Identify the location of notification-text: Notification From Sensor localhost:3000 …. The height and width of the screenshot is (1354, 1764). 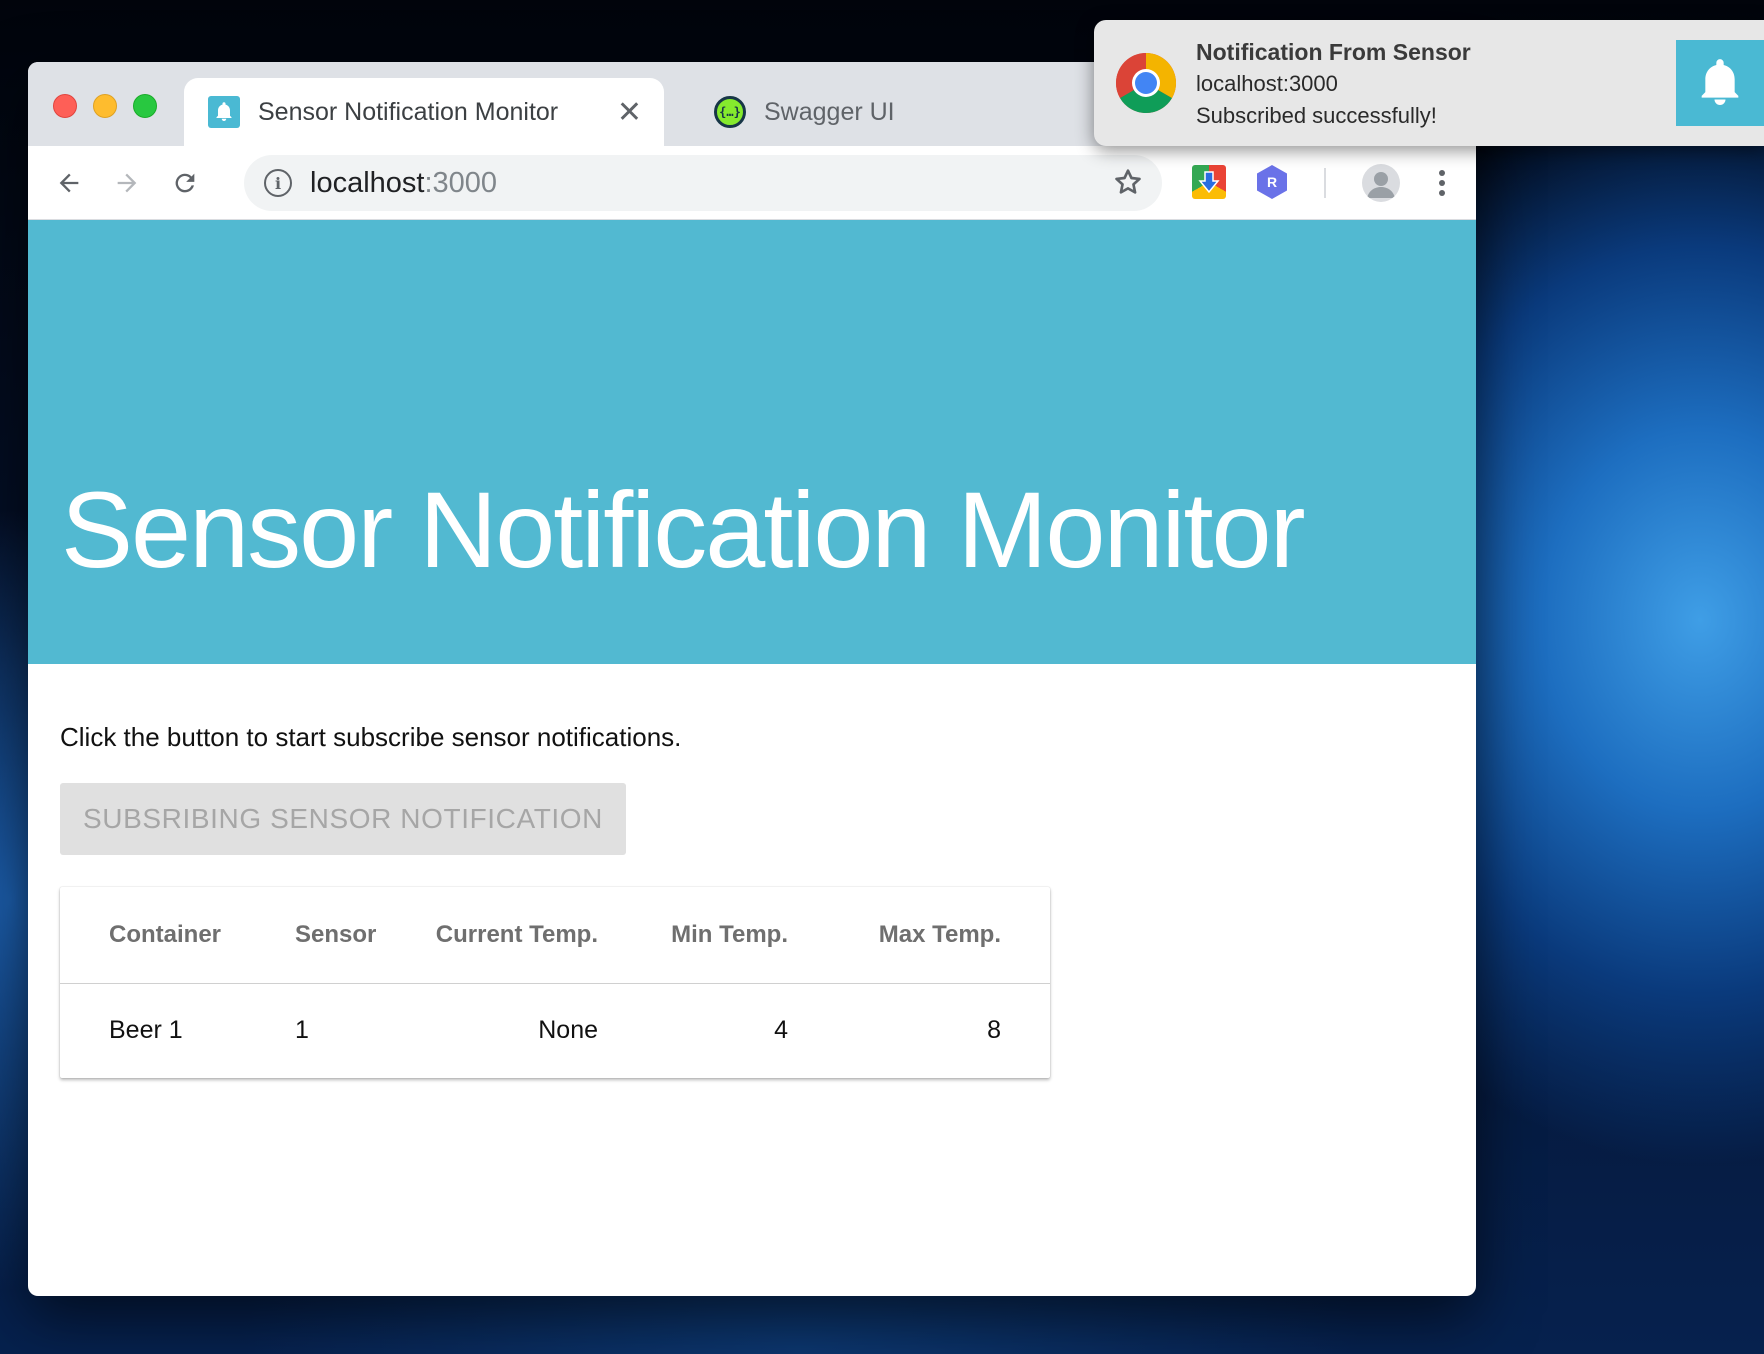
(1333, 84).